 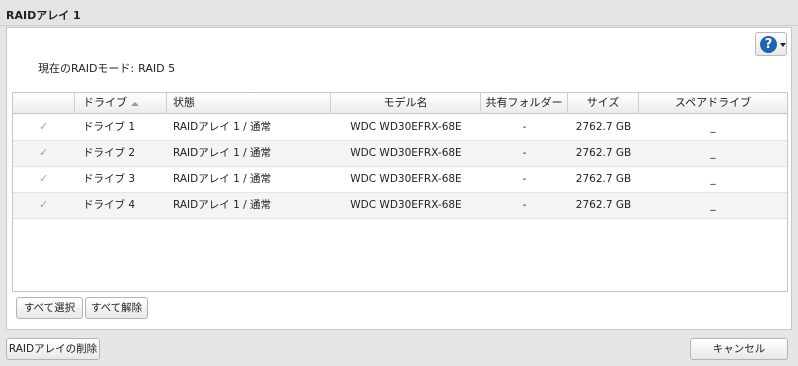 What do you see at coordinates (249, 103) in the screenshot?
I see `header-status: 状態` at bounding box center [249, 103].